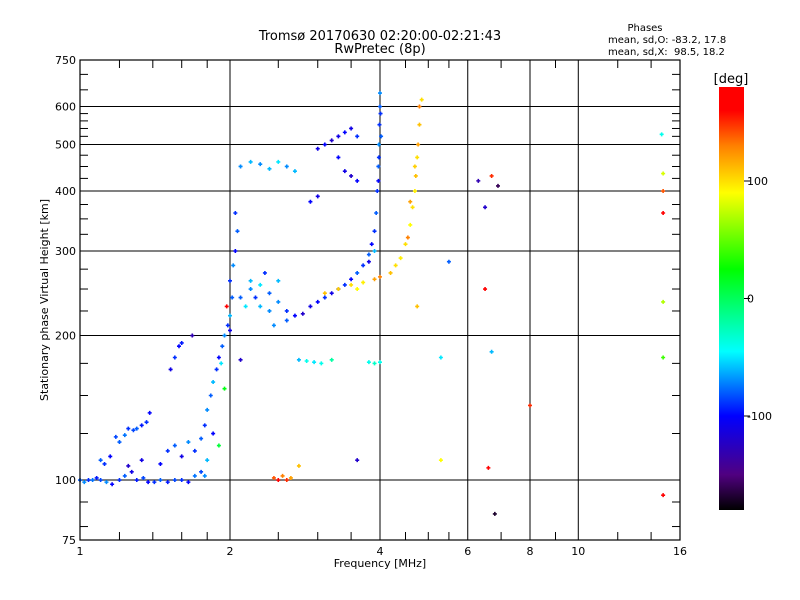 The height and width of the screenshot is (600, 800). What do you see at coordinates (65, 145) in the screenshot?
I see `y-tick-label: 500` at bounding box center [65, 145].